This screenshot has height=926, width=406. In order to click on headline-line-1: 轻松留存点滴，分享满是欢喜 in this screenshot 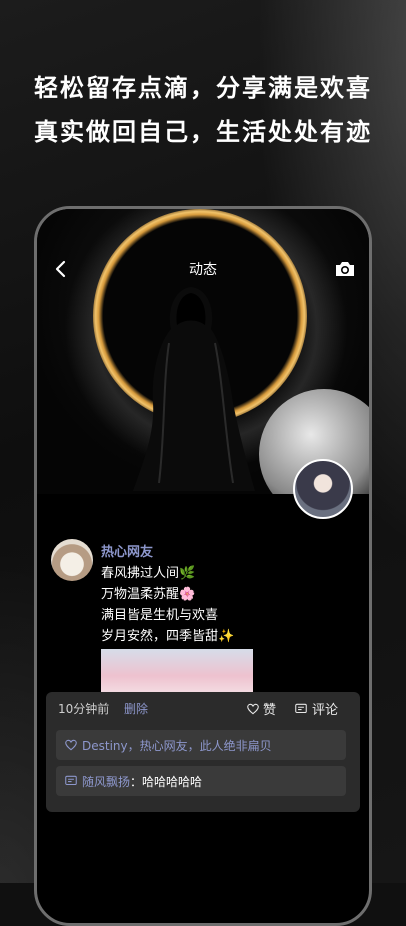, I will do `click(203, 88)`.